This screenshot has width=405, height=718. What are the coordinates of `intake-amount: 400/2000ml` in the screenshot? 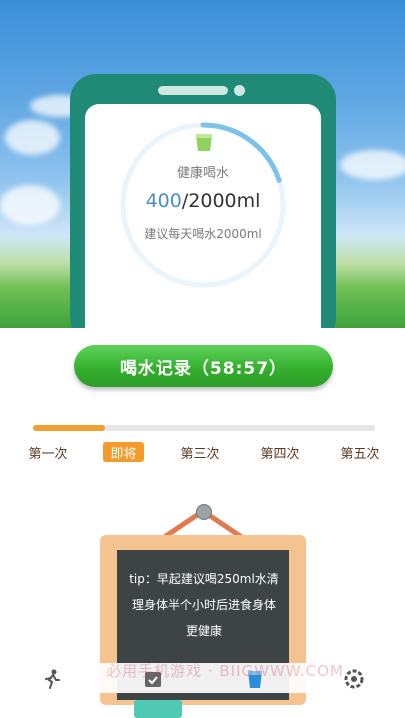 It's located at (203, 201).